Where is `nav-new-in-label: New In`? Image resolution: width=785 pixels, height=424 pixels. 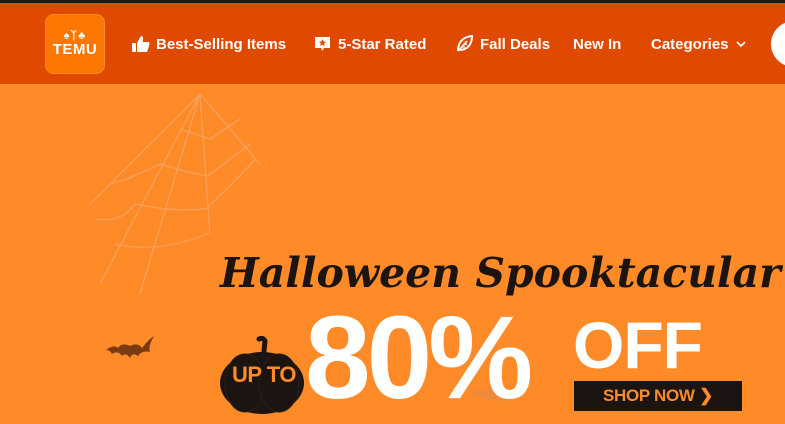
nav-new-in-label: New In is located at coordinates (597, 44).